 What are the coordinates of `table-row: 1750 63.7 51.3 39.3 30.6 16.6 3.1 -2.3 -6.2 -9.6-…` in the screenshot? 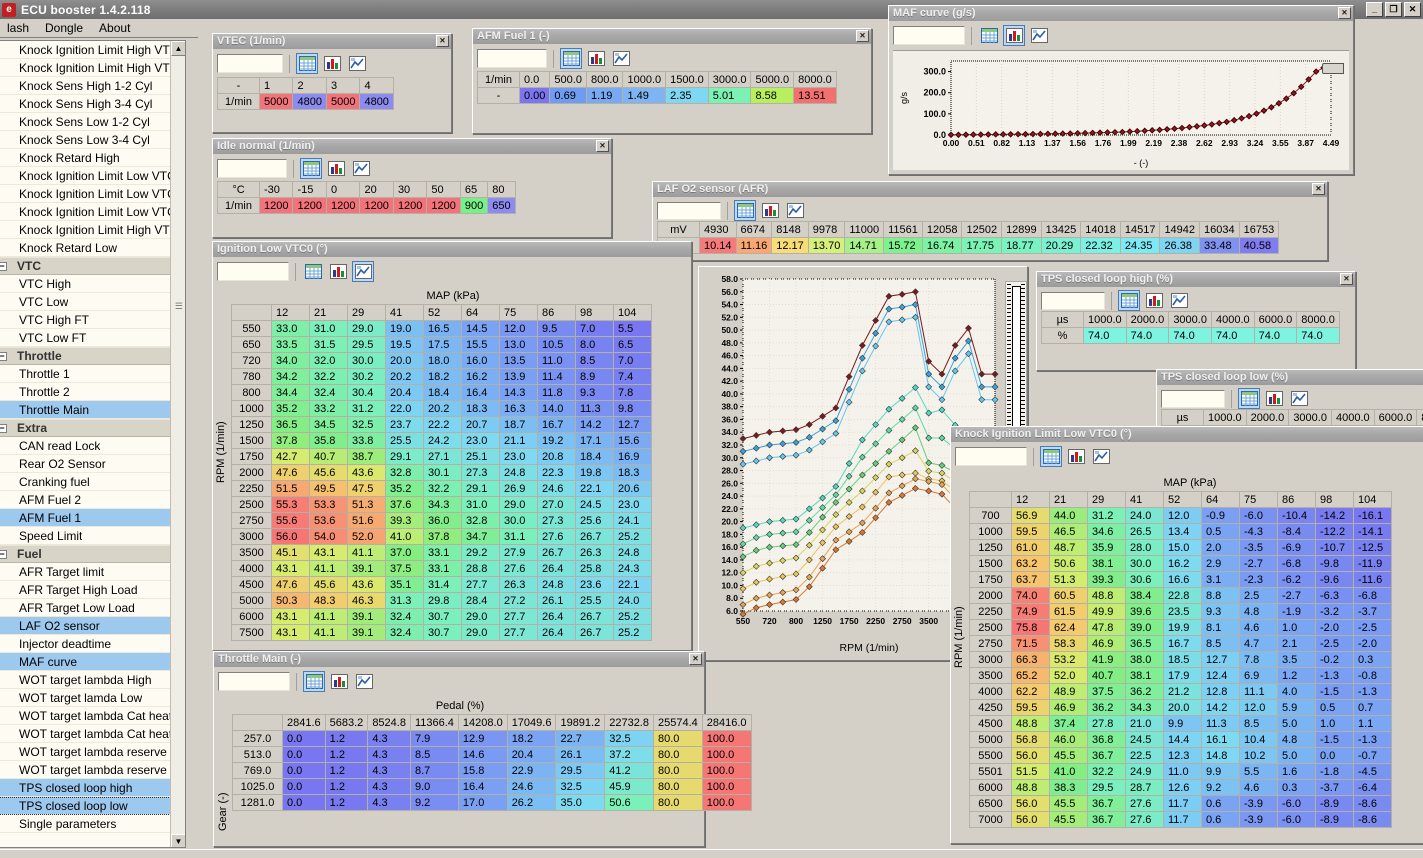 It's located at (1180, 579).